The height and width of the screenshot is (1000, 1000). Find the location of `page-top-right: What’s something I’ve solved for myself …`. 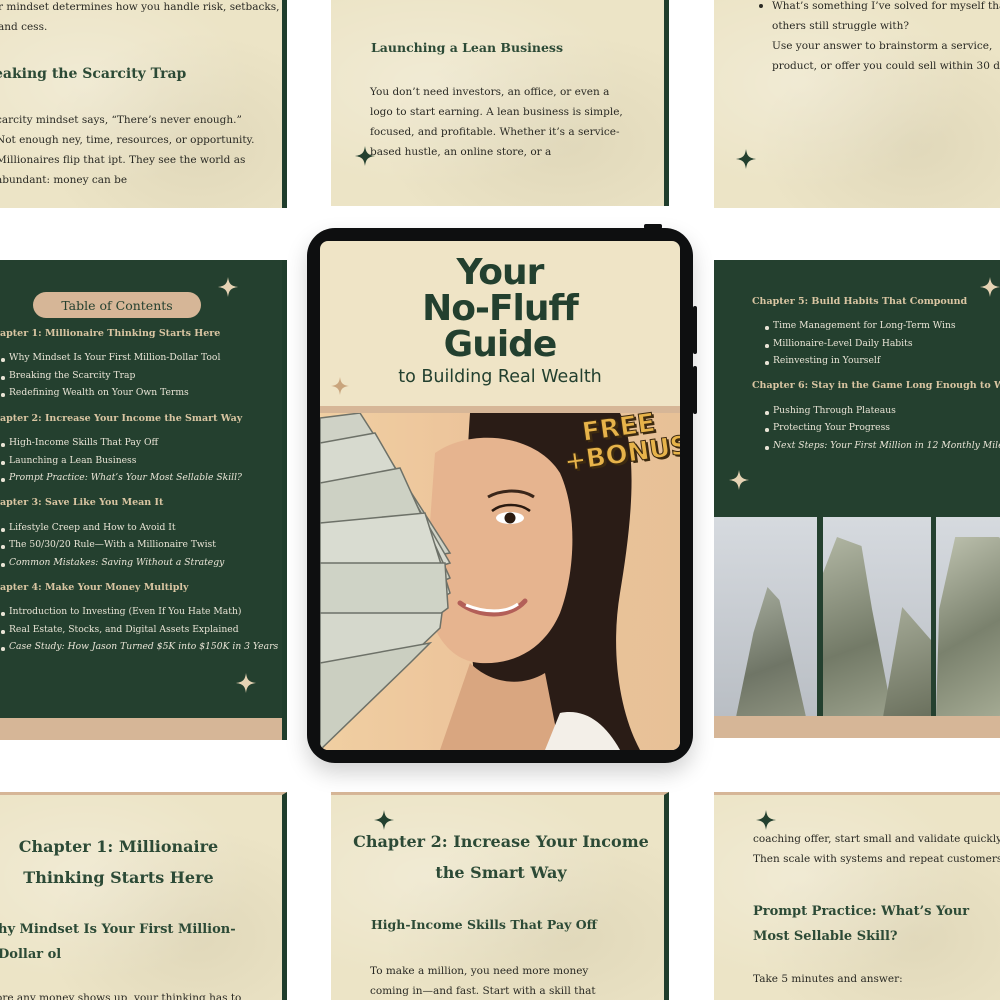

page-top-right: What’s something I’ve solved for myself … is located at coordinates (857, 104).